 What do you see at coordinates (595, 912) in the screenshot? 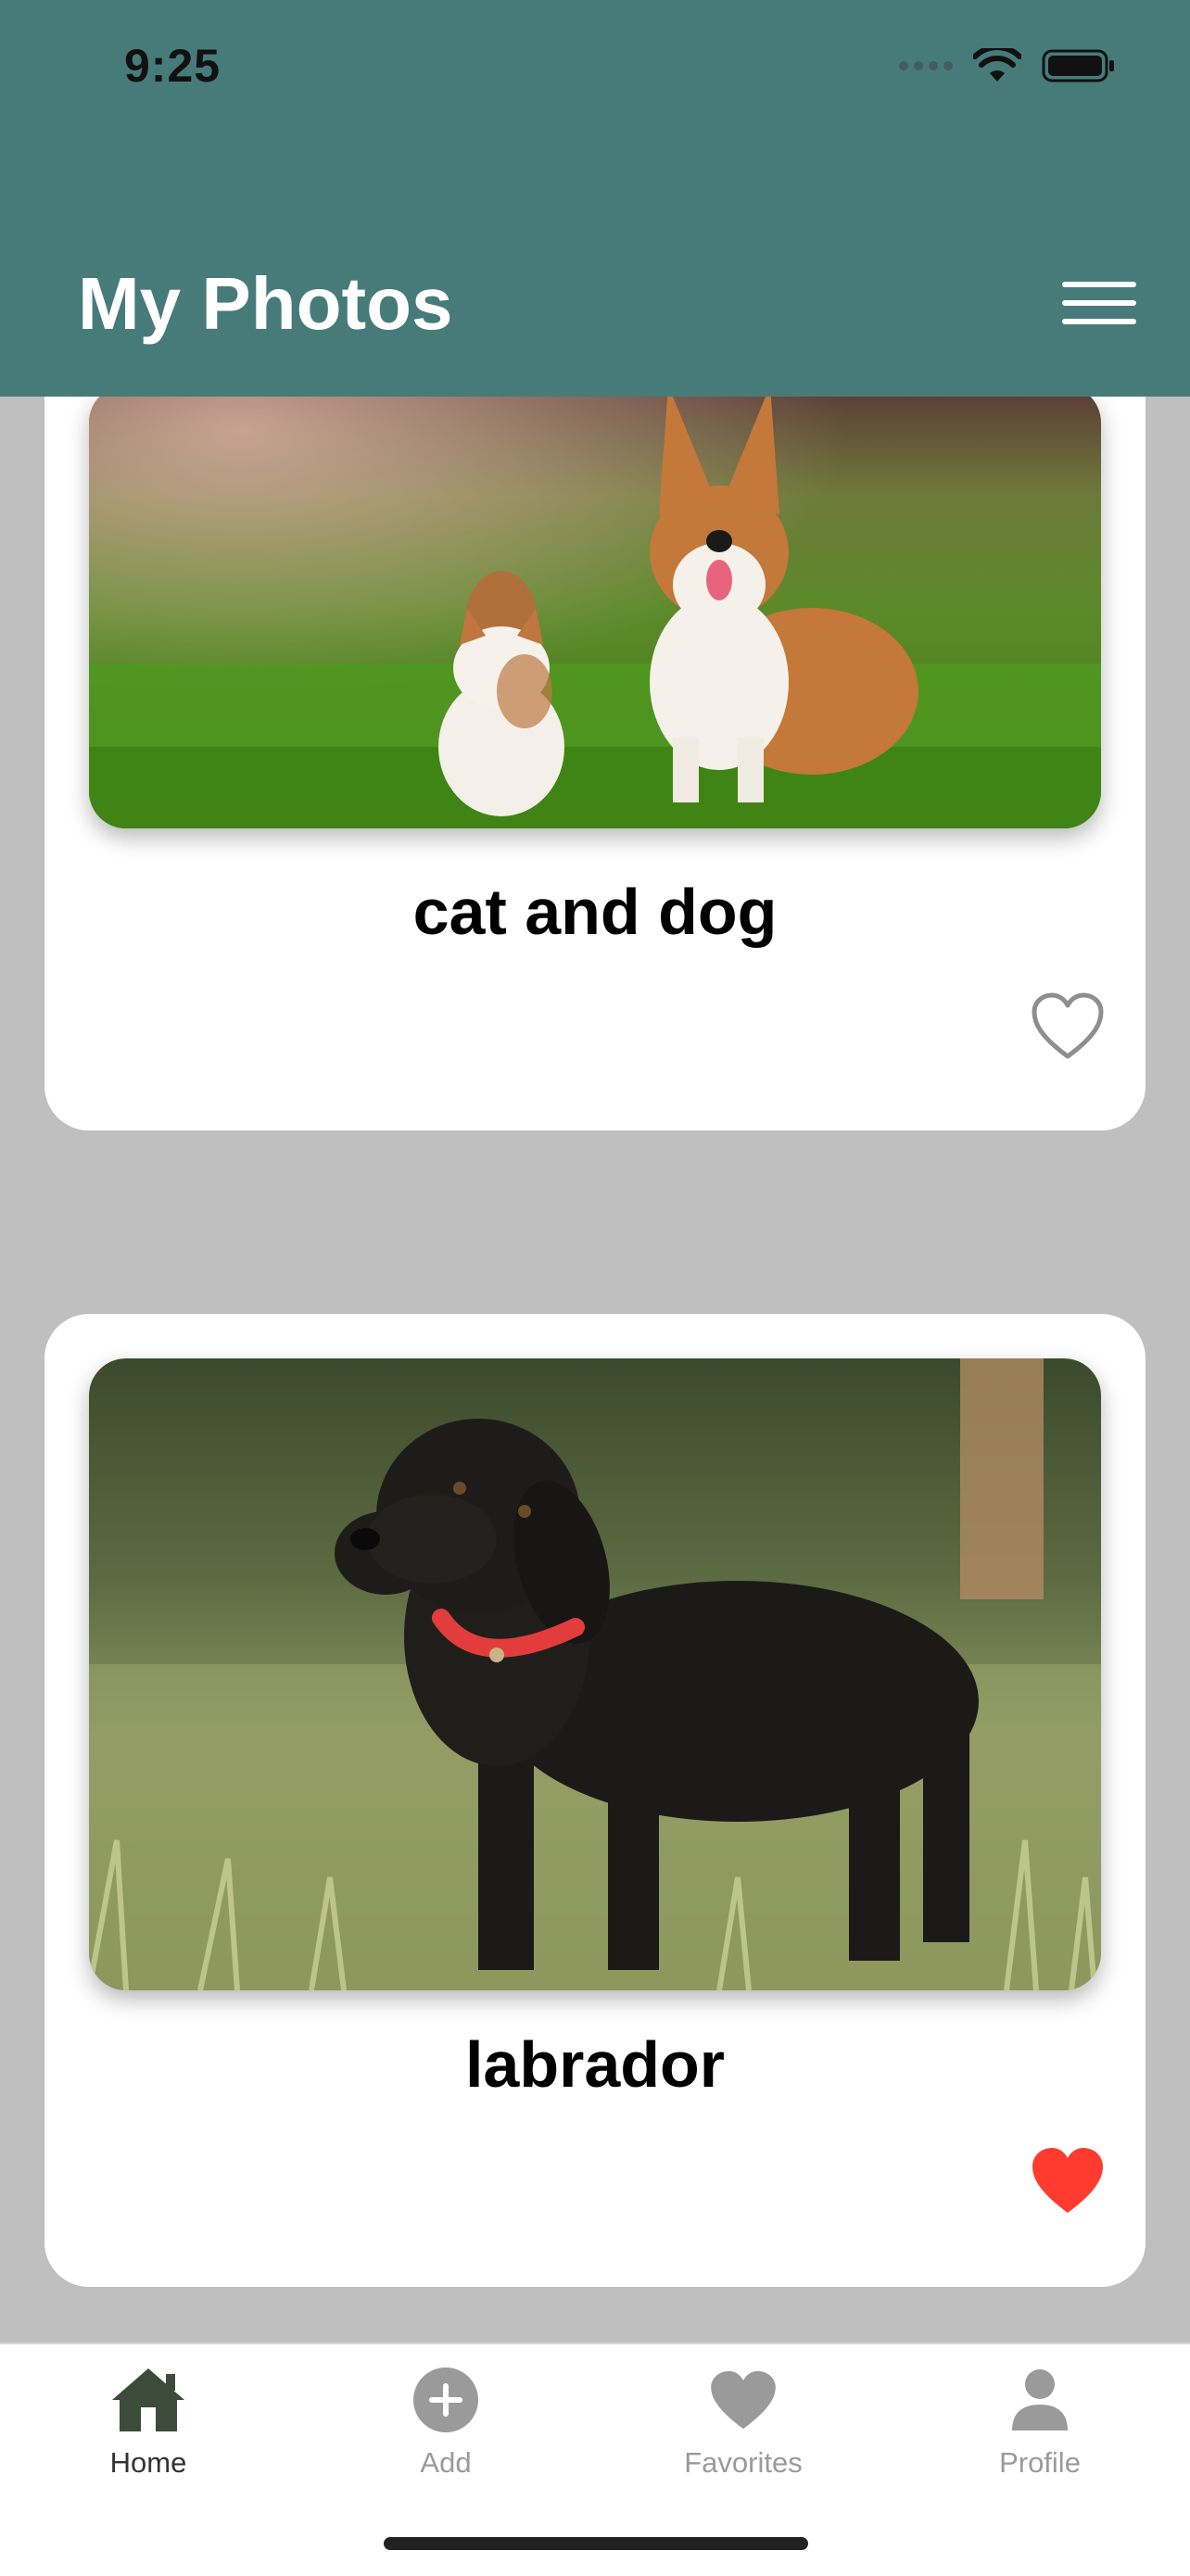
I see `photo-title: cat and dog` at bounding box center [595, 912].